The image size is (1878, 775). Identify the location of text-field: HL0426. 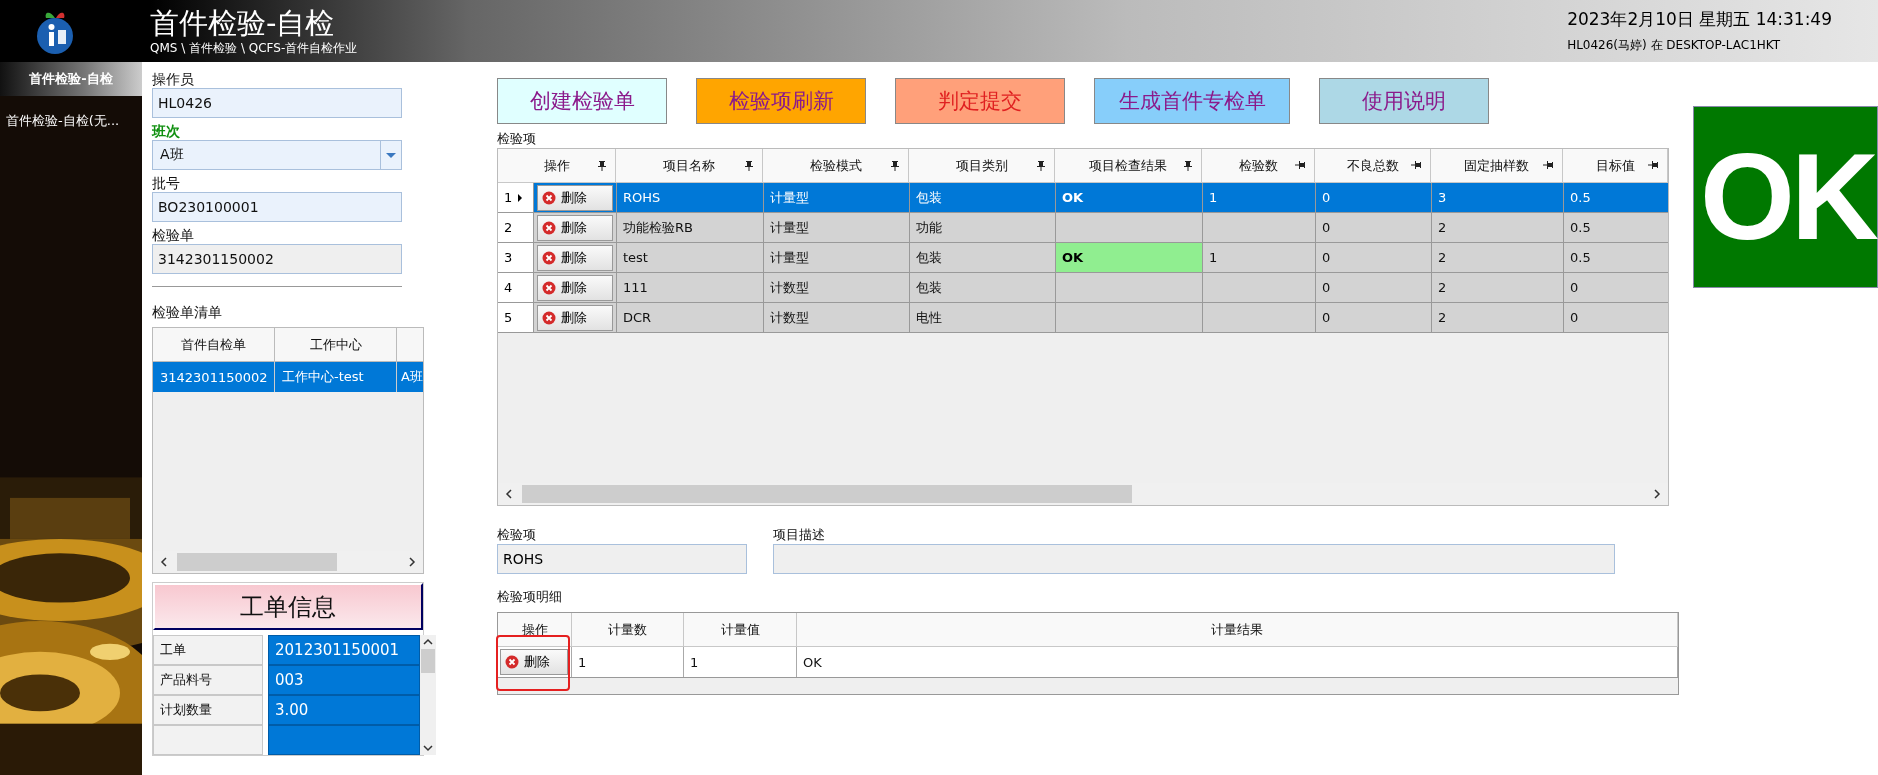
(277, 103).